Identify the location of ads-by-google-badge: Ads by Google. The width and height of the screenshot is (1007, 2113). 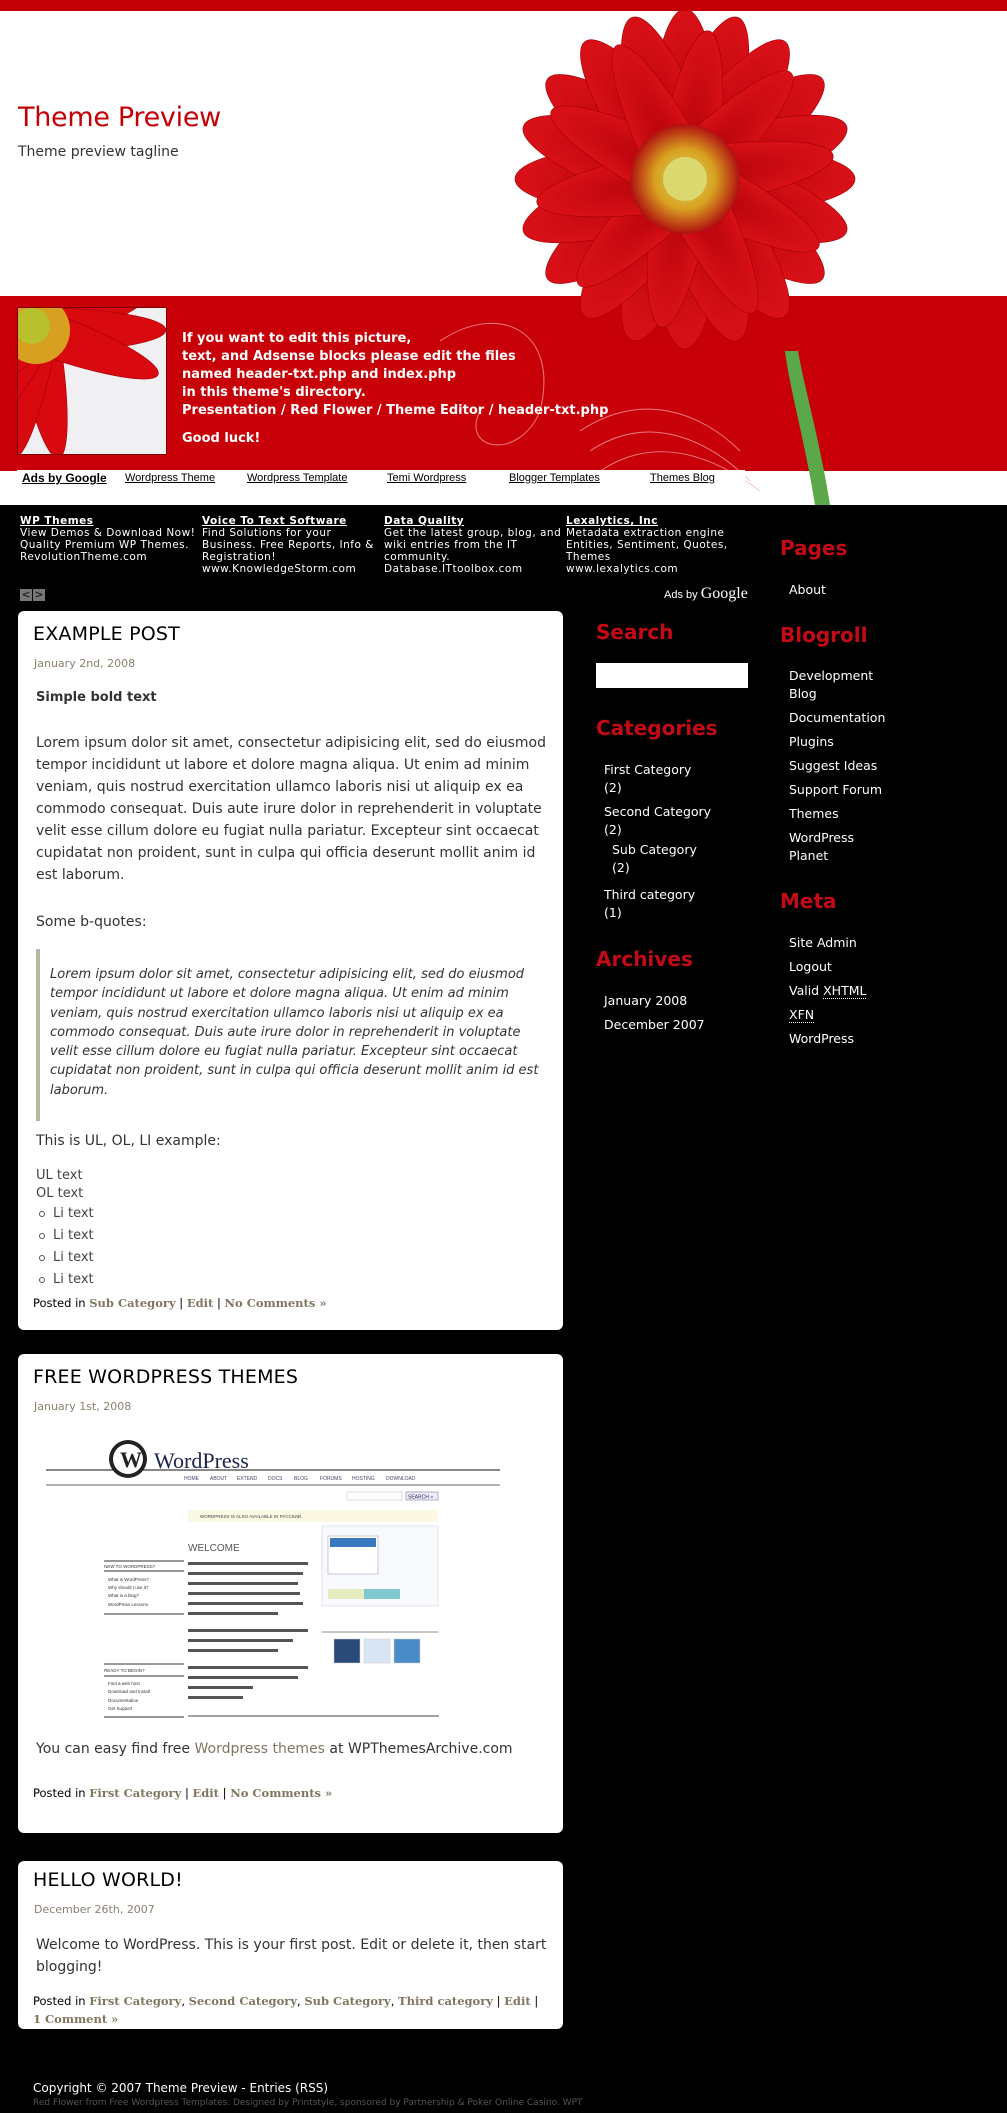
(706, 594).